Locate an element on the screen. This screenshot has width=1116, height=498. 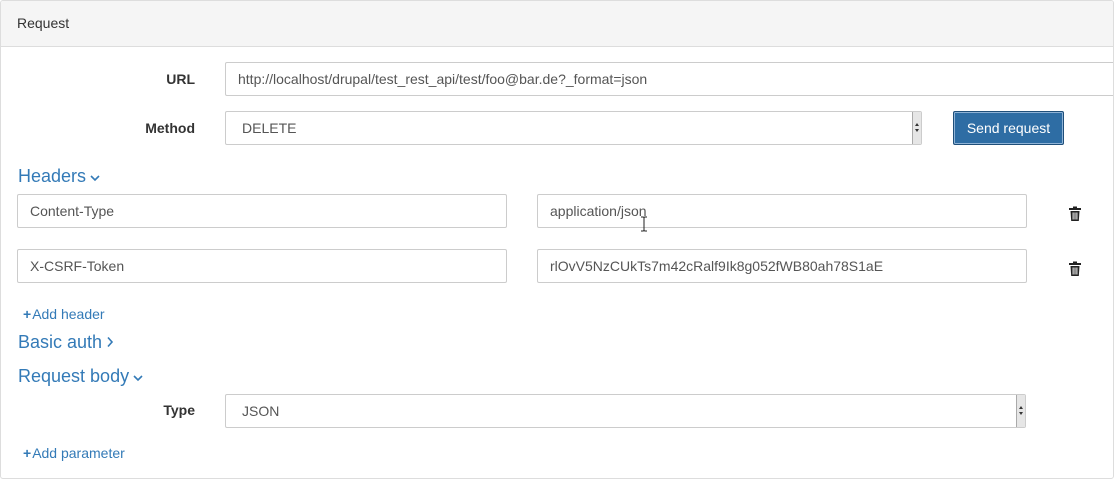
header-key-input: Content-Type is located at coordinates (262, 211).